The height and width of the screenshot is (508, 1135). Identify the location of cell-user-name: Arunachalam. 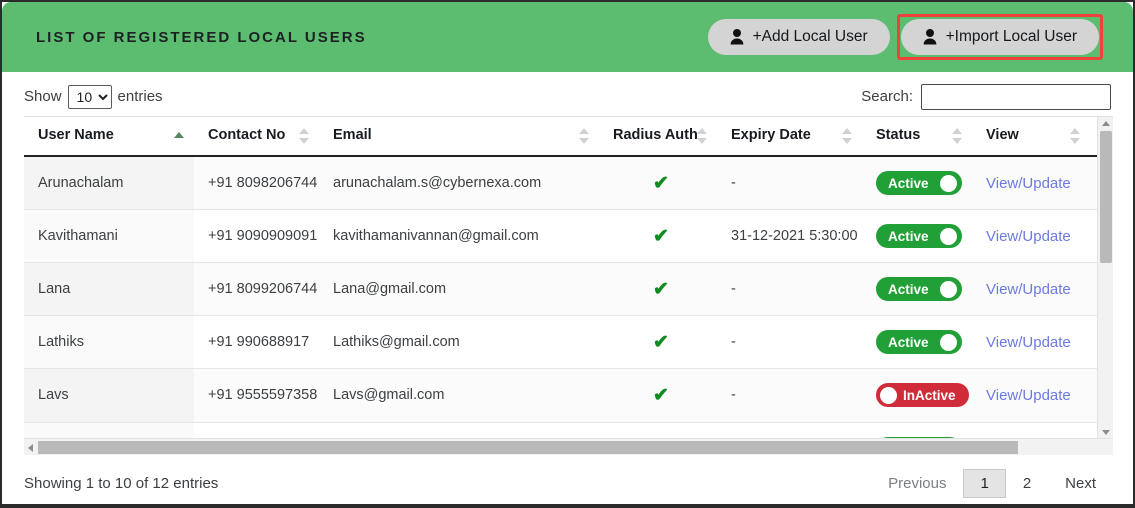
(109, 183).